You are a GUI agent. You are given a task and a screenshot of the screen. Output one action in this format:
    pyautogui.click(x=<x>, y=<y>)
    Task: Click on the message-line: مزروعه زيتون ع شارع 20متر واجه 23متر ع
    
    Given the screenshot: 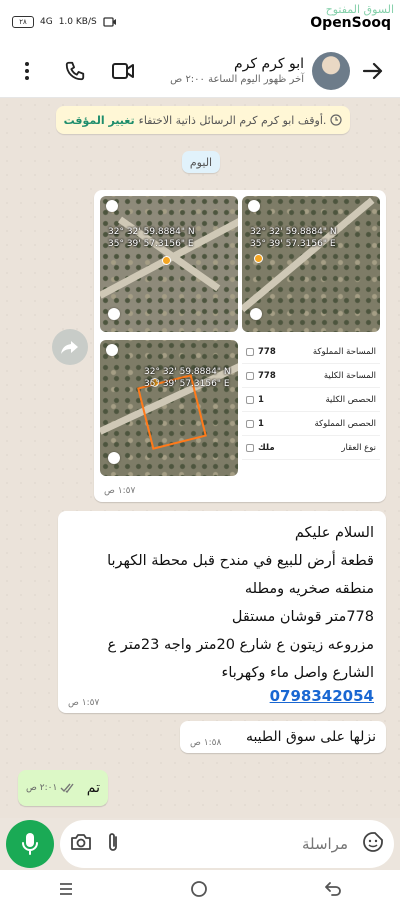 What is the action you would take?
    pyautogui.click(x=240, y=645)
    